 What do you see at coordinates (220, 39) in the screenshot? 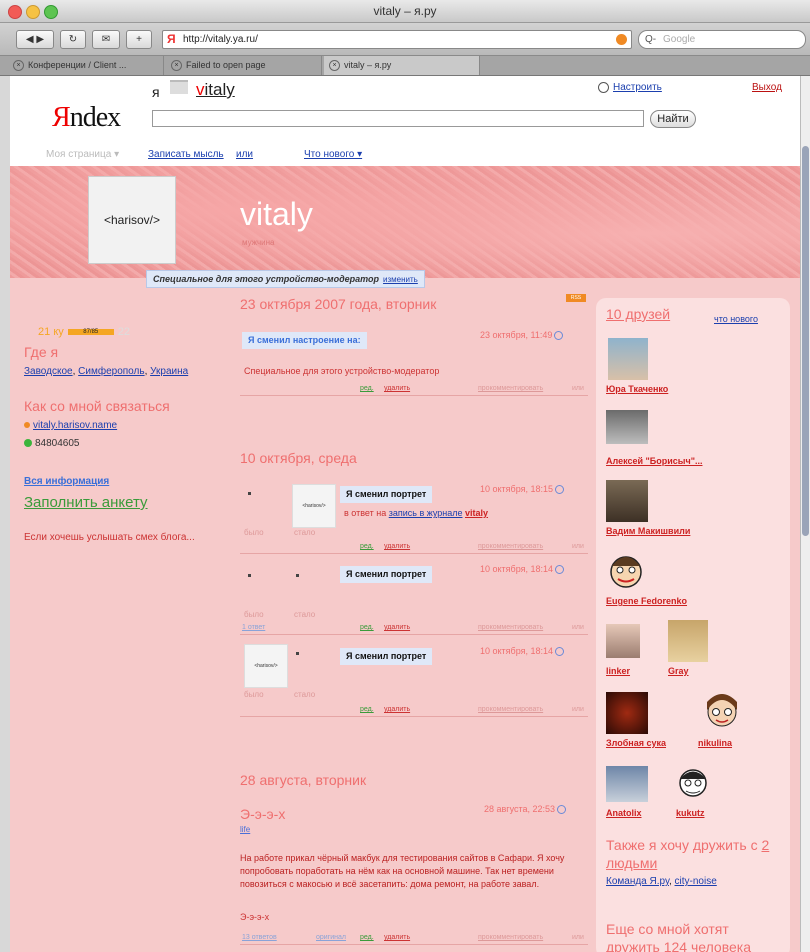
I see `address-url: http://vitaly.ya.ru/` at bounding box center [220, 39].